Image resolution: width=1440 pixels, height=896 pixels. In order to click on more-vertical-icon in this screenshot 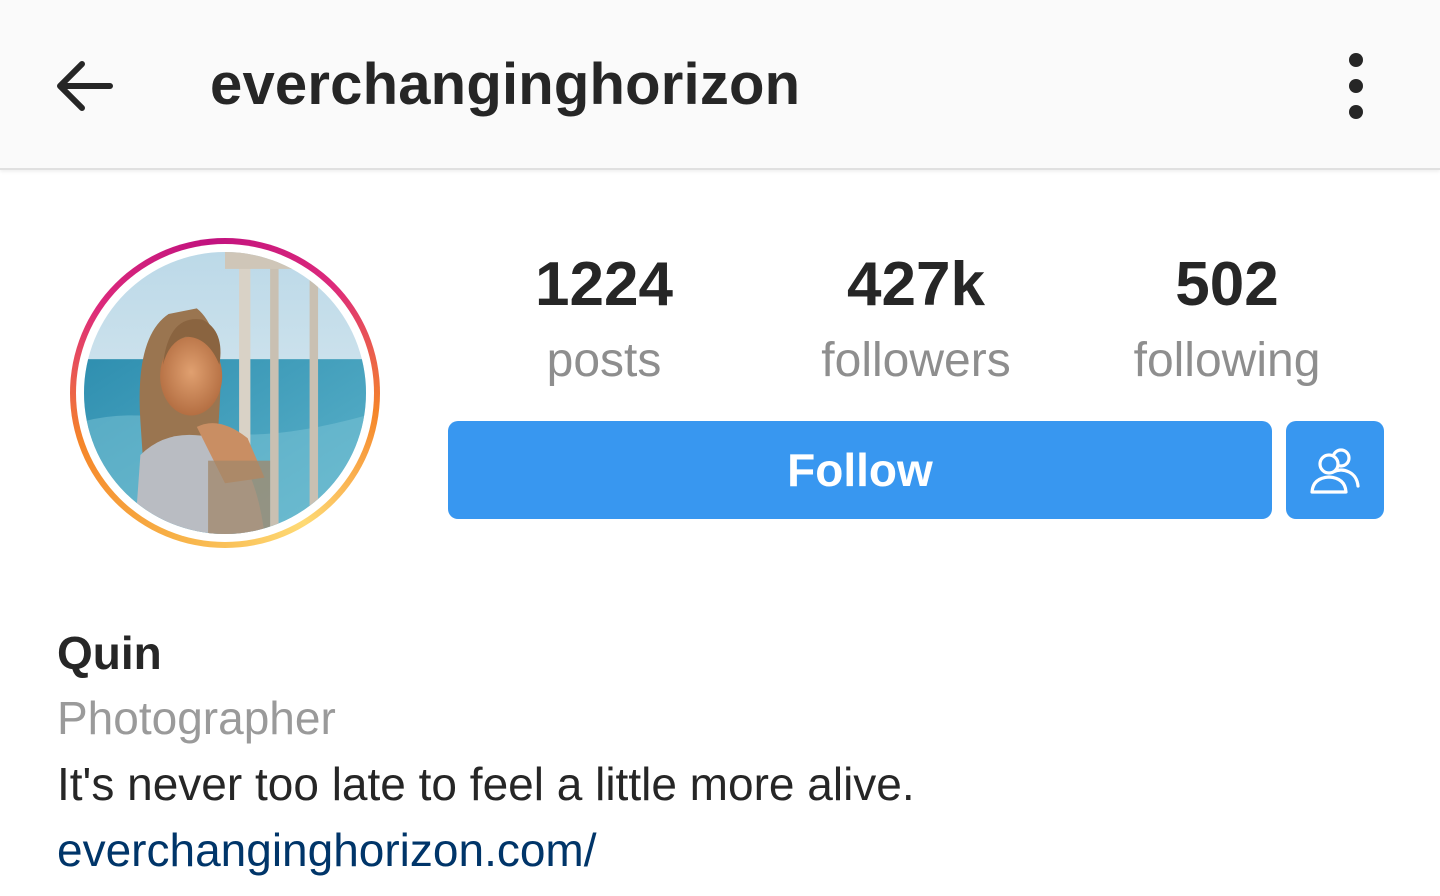, I will do `click(1356, 86)`.